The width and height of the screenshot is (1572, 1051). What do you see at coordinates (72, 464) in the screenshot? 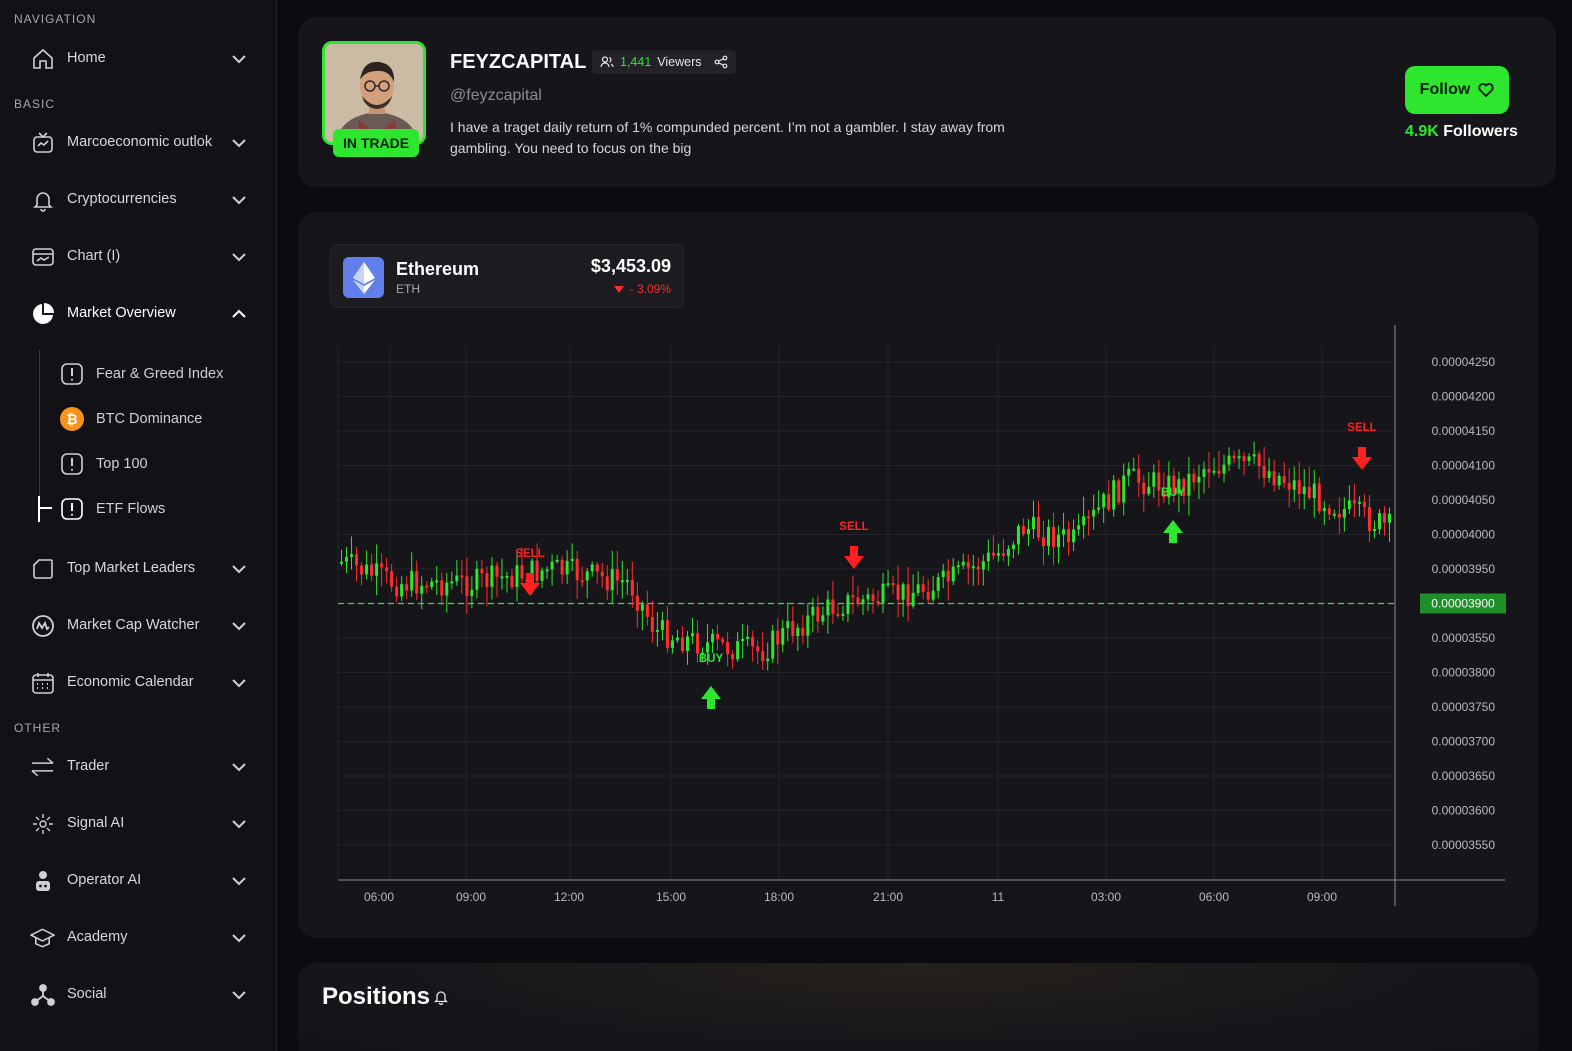
I see `alert-icon` at bounding box center [72, 464].